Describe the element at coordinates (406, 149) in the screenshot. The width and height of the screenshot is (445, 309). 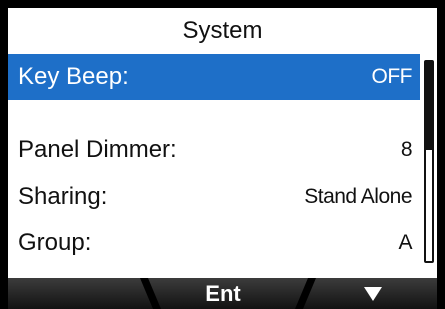
I see `menu-item-value: 8` at that location.